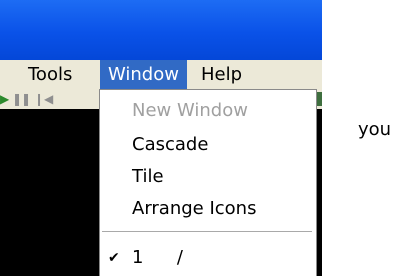 The image size is (401, 276). I want to click on menu-item-arrange-icons: Arrange Icons, so click(194, 209).